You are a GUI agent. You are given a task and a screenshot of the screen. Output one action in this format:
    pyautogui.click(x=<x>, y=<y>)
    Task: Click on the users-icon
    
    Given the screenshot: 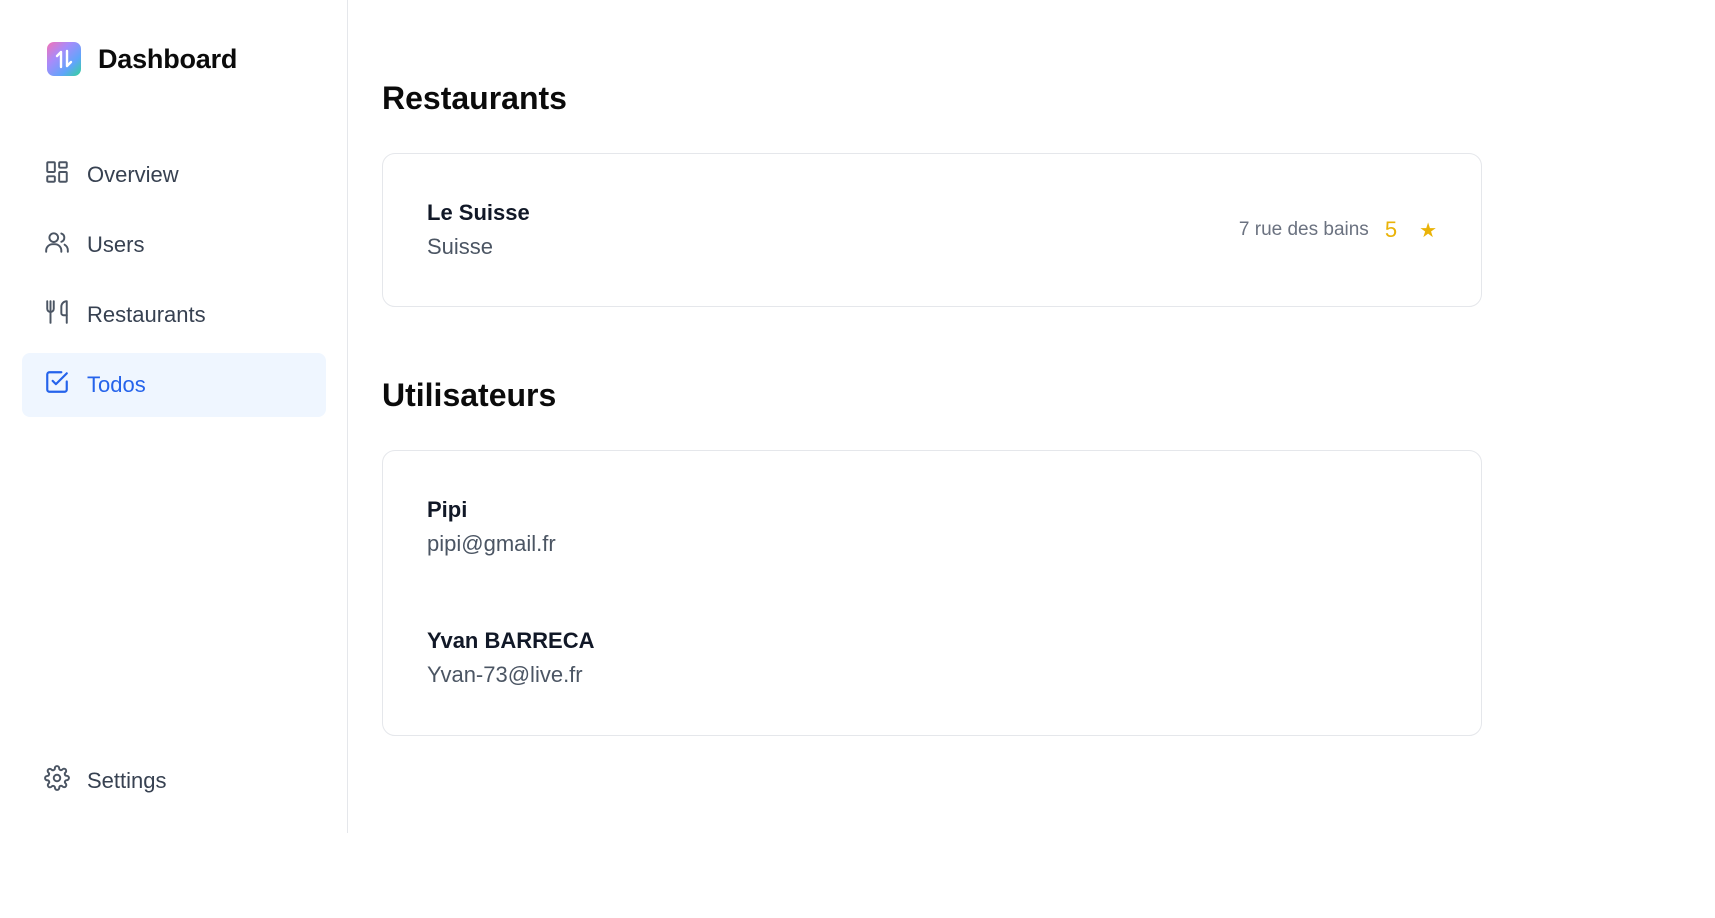 What is the action you would take?
    pyautogui.click(x=57, y=245)
    